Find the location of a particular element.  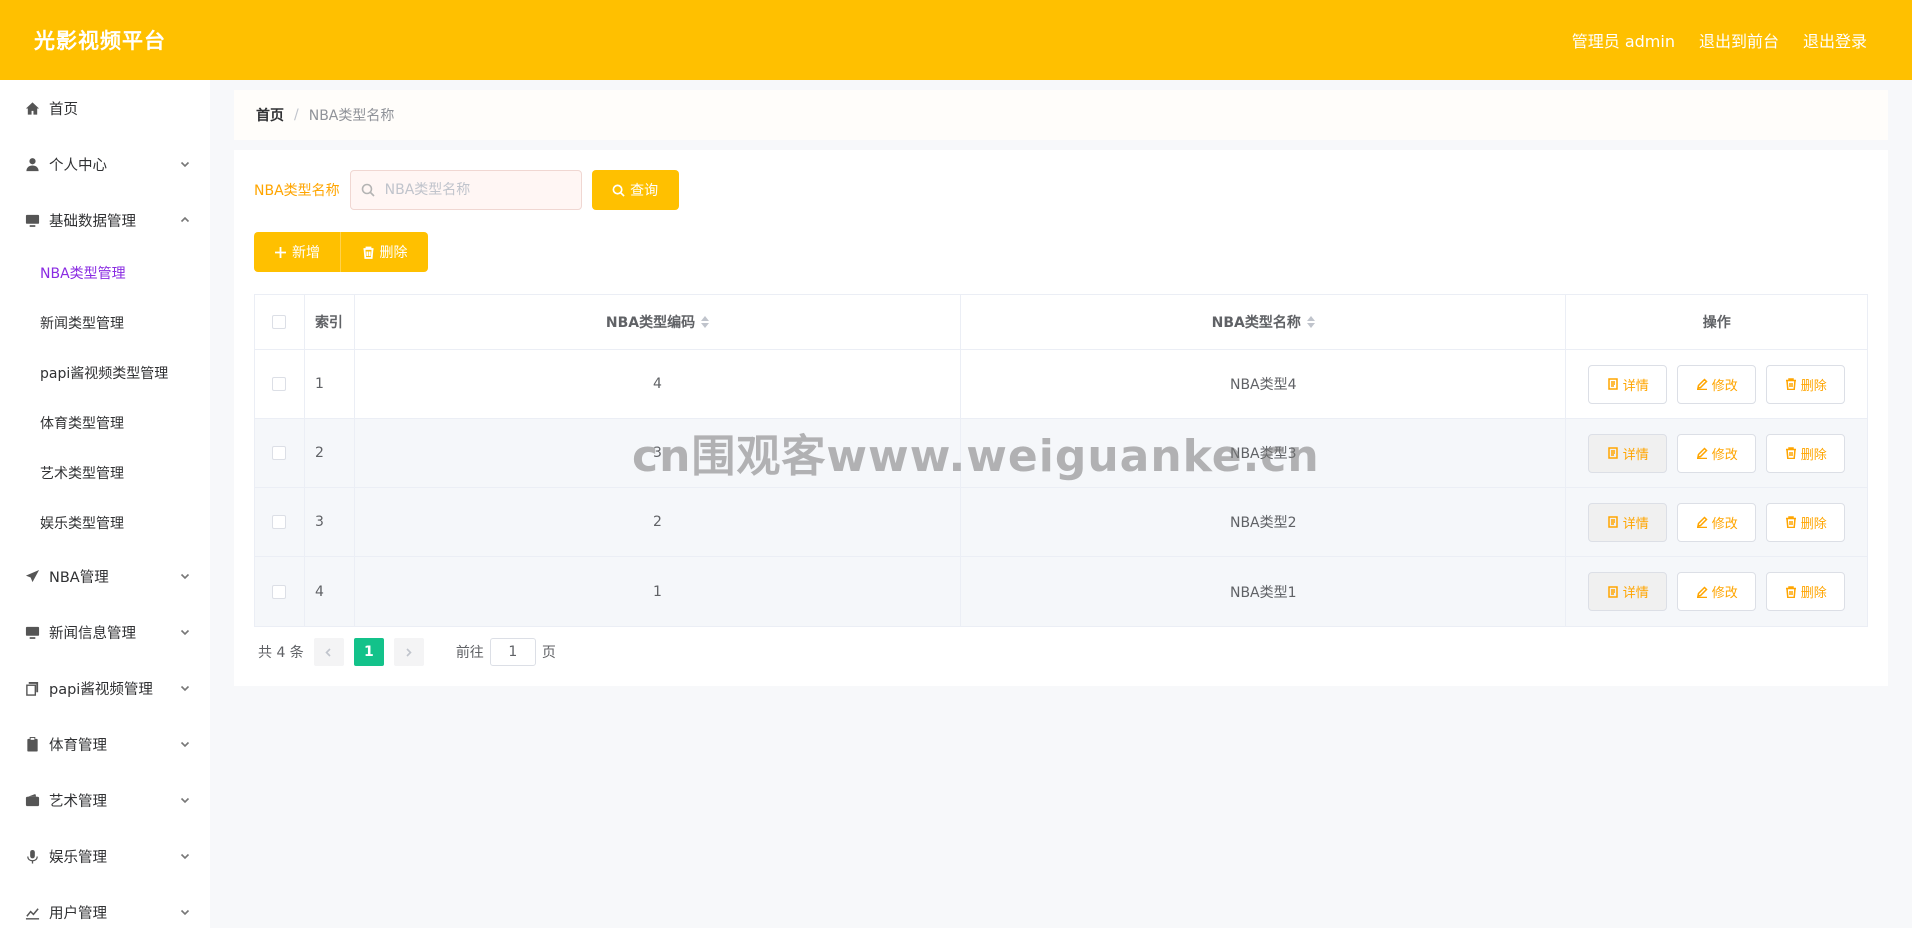

prev-page-button is located at coordinates (328, 652).